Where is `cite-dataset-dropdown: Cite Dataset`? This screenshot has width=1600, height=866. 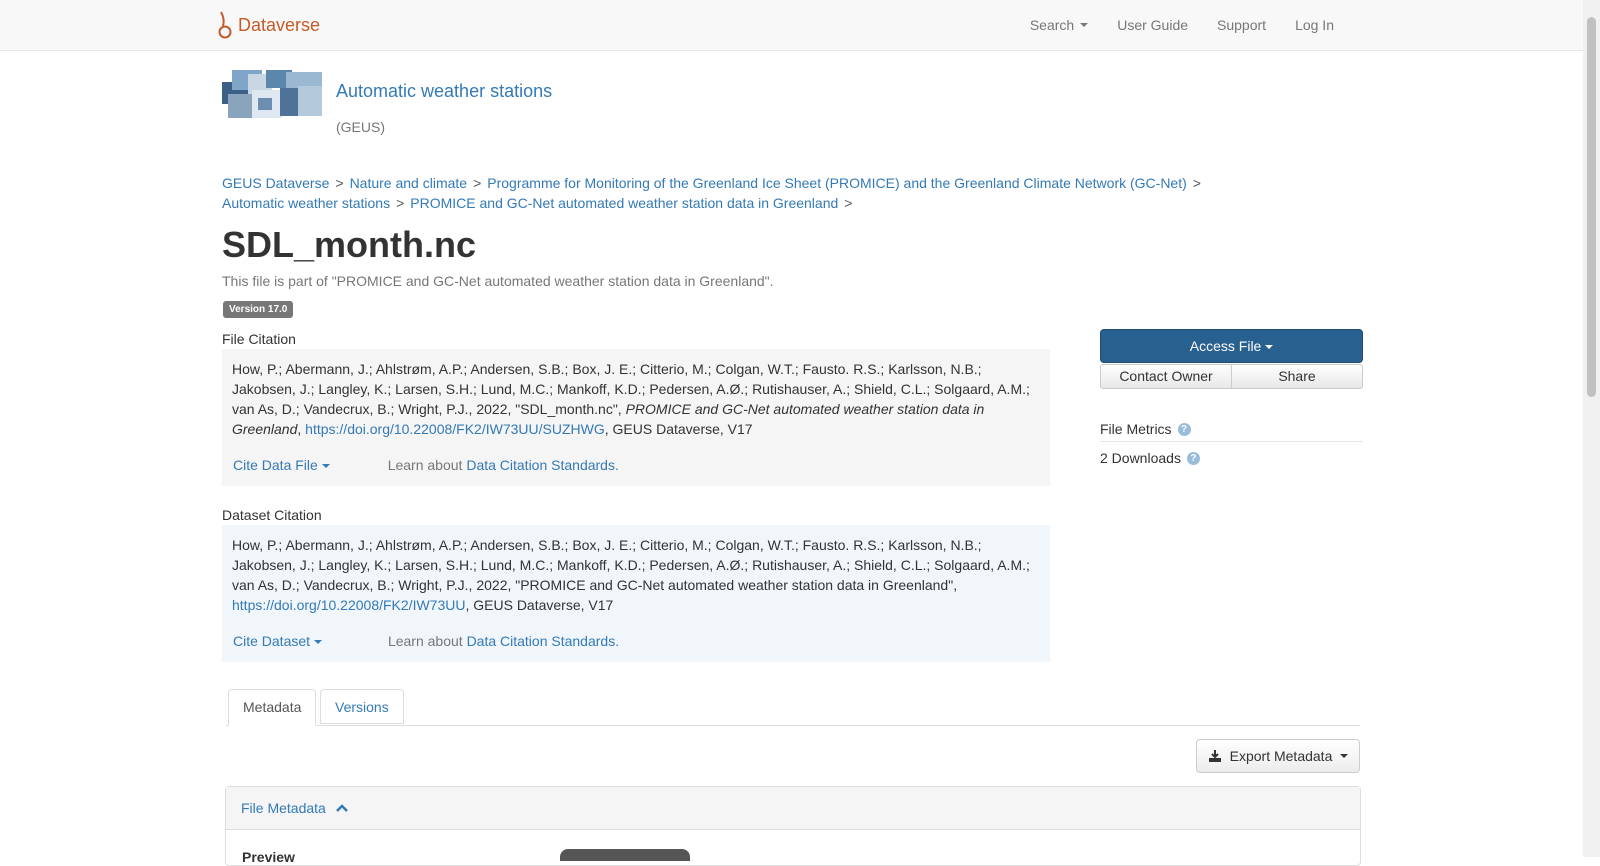
cite-dataset-dropdown: Cite Dataset is located at coordinates (277, 641).